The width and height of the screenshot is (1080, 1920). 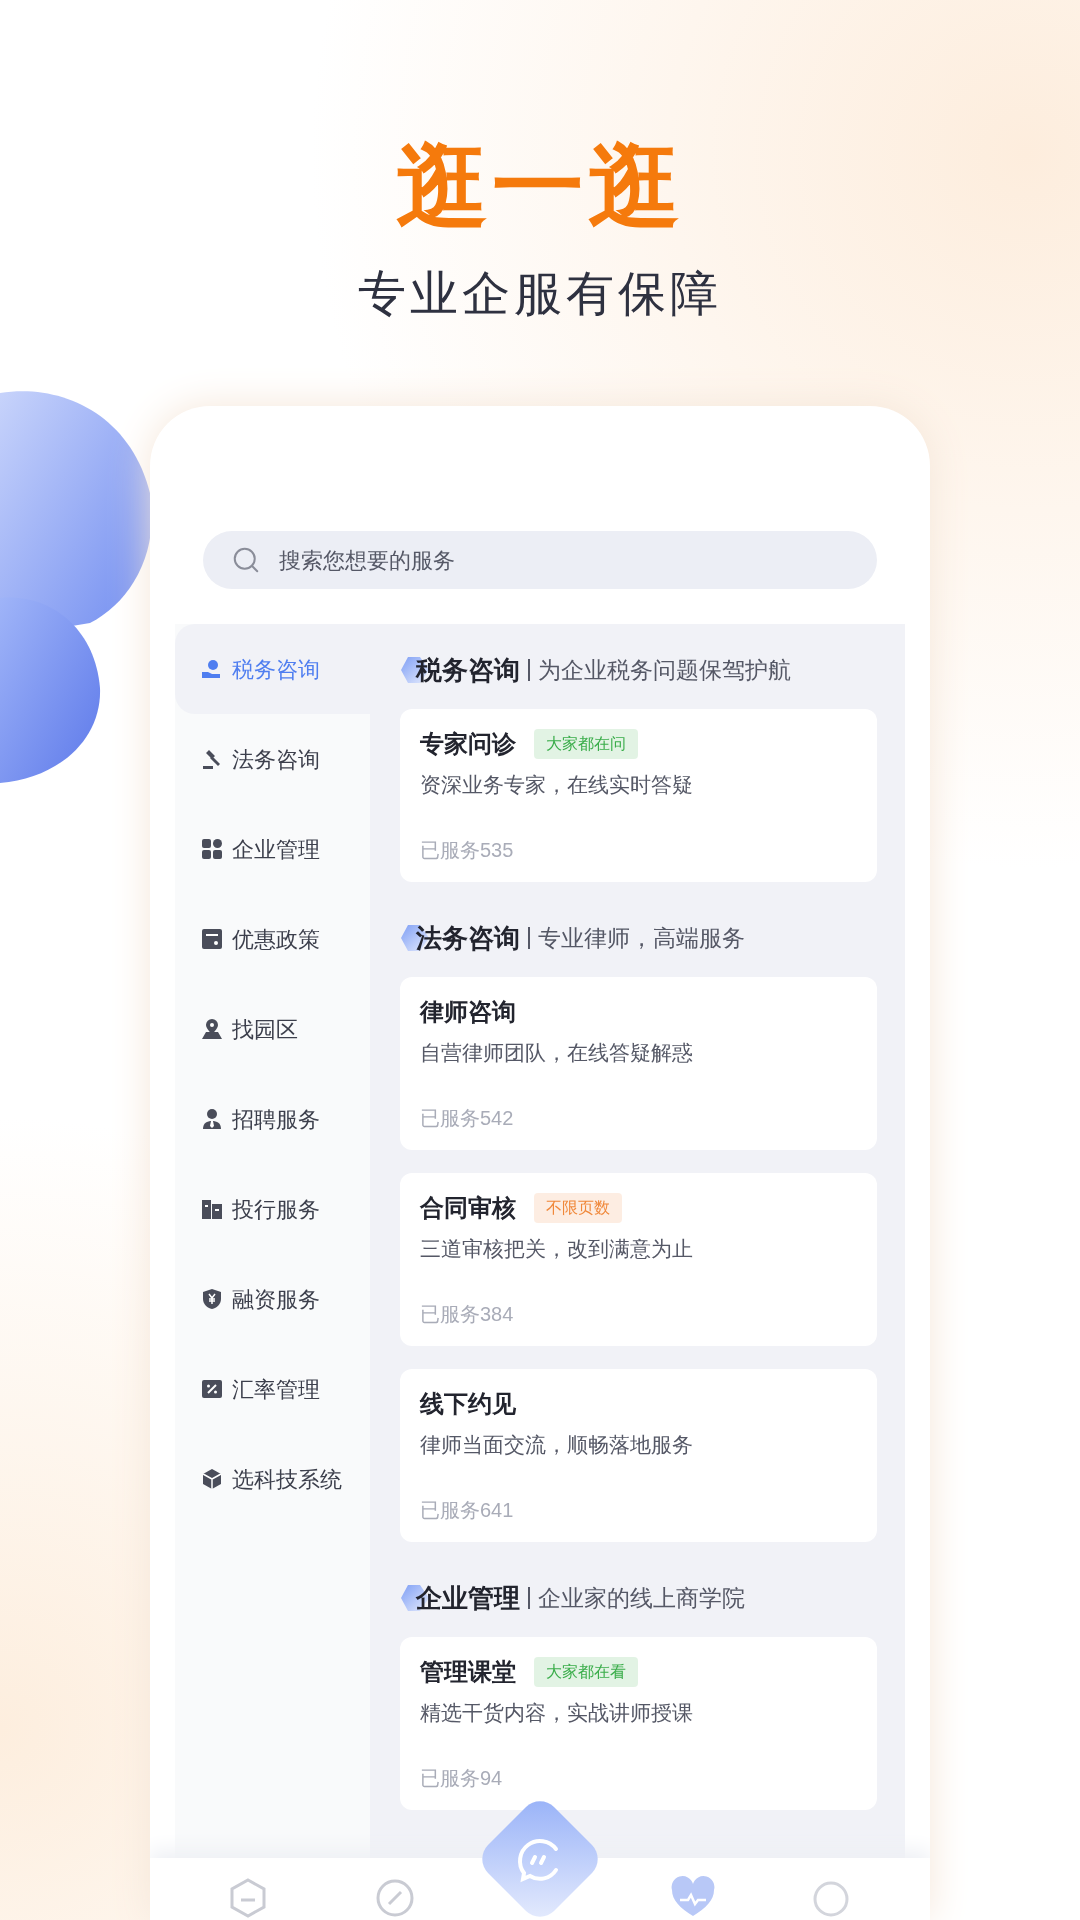 What do you see at coordinates (272, 1209) in the screenshot?
I see `sidebar-item: 投行服务` at bounding box center [272, 1209].